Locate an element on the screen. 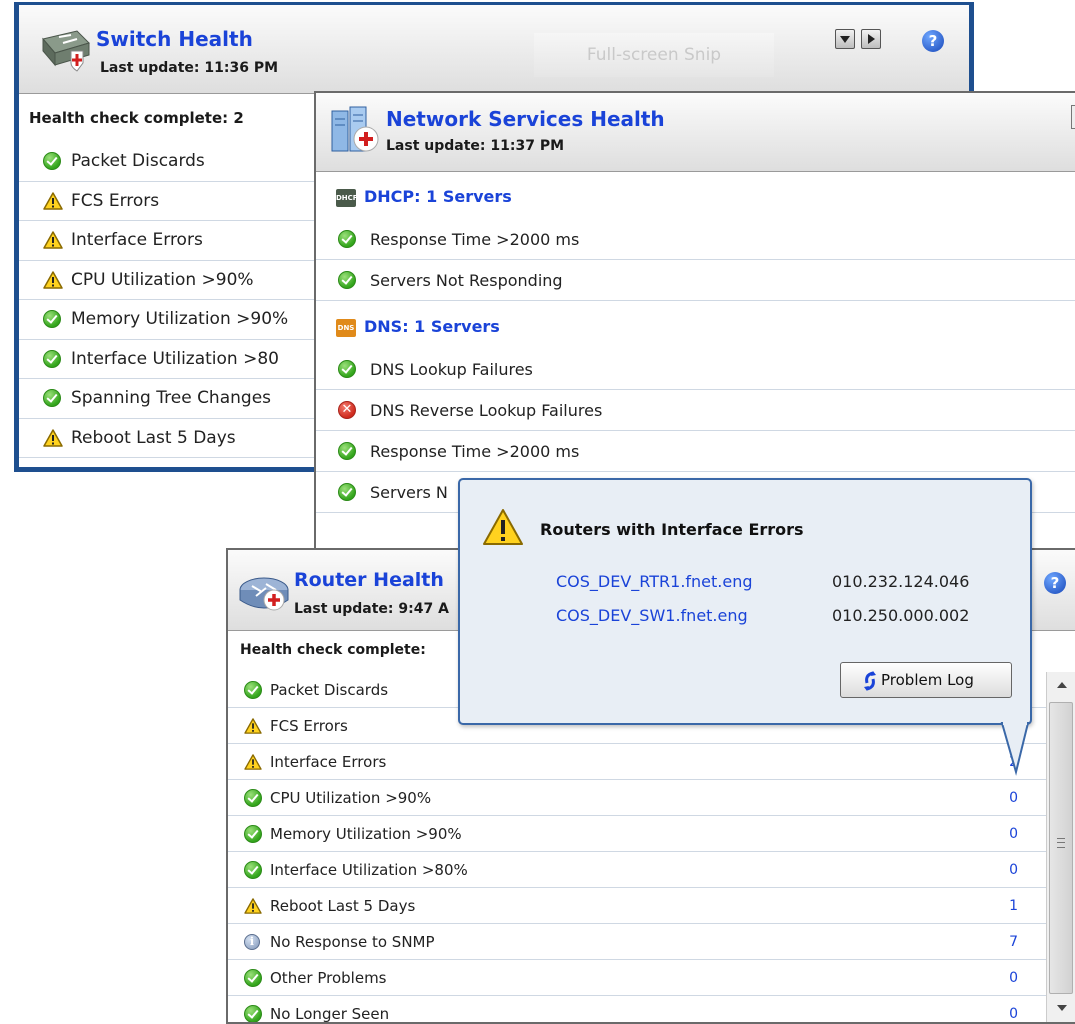 This screenshot has width=1075, height=1024. play-icon is located at coordinates (871, 39).